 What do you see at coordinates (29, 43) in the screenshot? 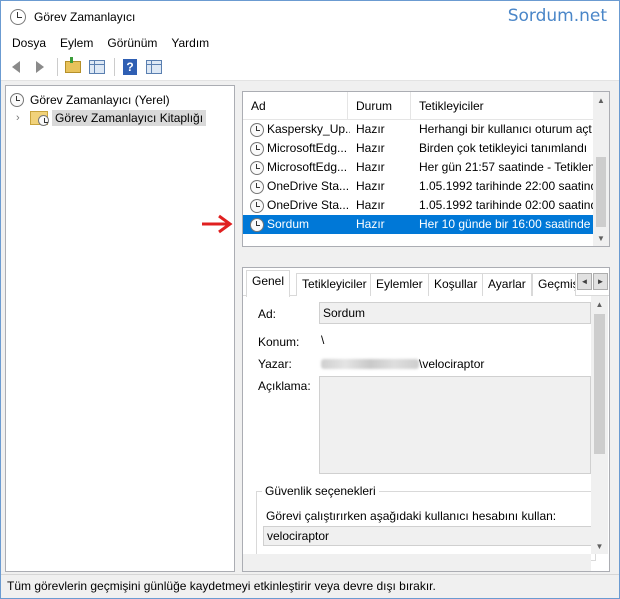
I see `menu-dosya: Dosya` at bounding box center [29, 43].